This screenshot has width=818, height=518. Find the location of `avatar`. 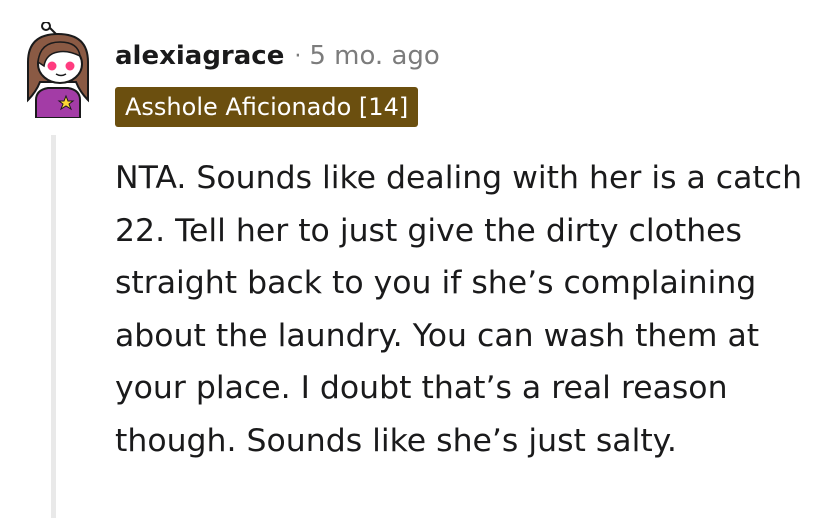

avatar is located at coordinates (58, 70).